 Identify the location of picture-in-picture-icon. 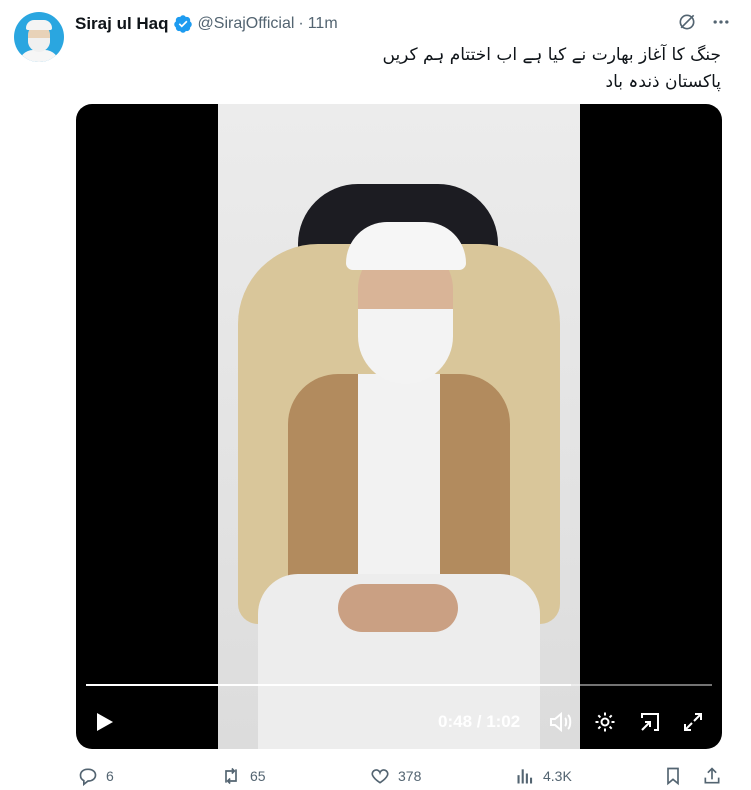
(650, 722).